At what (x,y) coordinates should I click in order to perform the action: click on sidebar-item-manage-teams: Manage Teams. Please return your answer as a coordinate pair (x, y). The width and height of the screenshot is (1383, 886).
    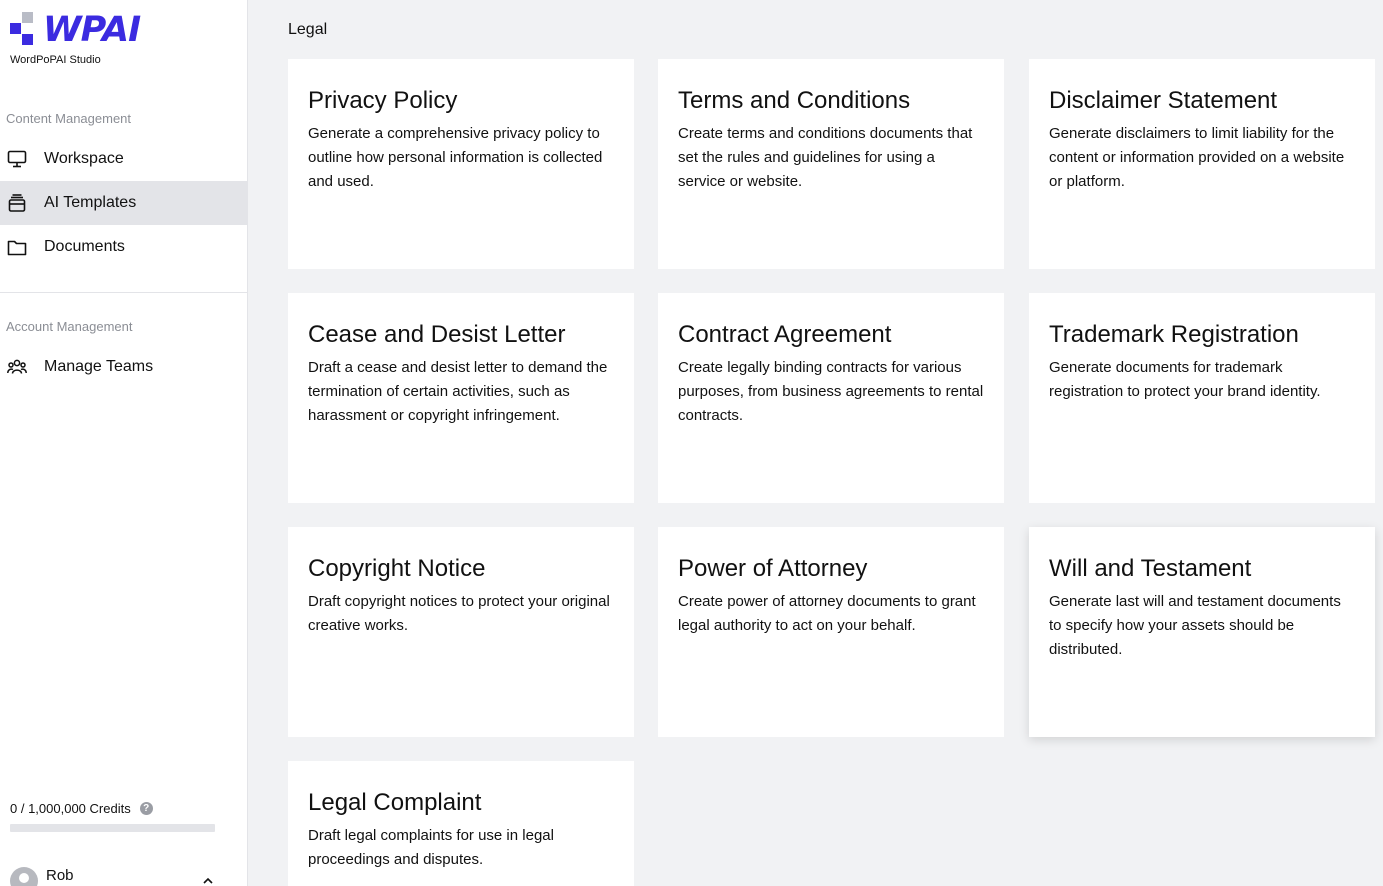
    Looking at the image, I should click on (123, 367).